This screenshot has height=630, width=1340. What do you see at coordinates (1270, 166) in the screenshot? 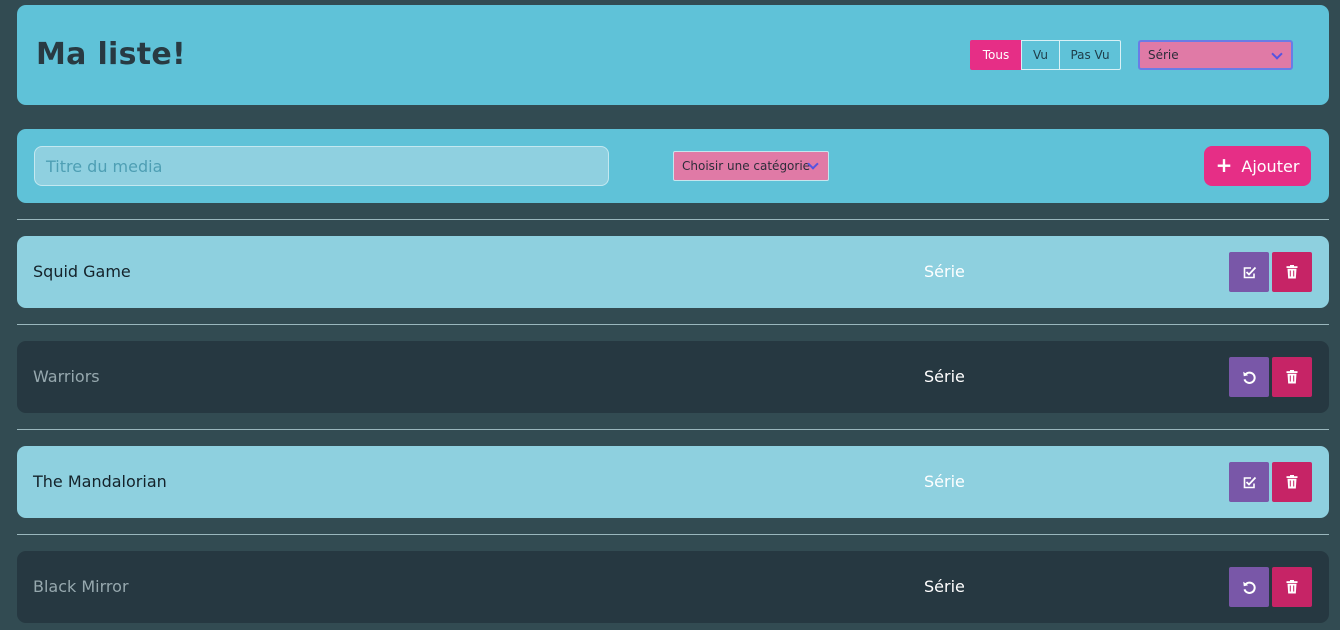
I see `add-button-label: Ajouter` at bounding box center [1270, 166].